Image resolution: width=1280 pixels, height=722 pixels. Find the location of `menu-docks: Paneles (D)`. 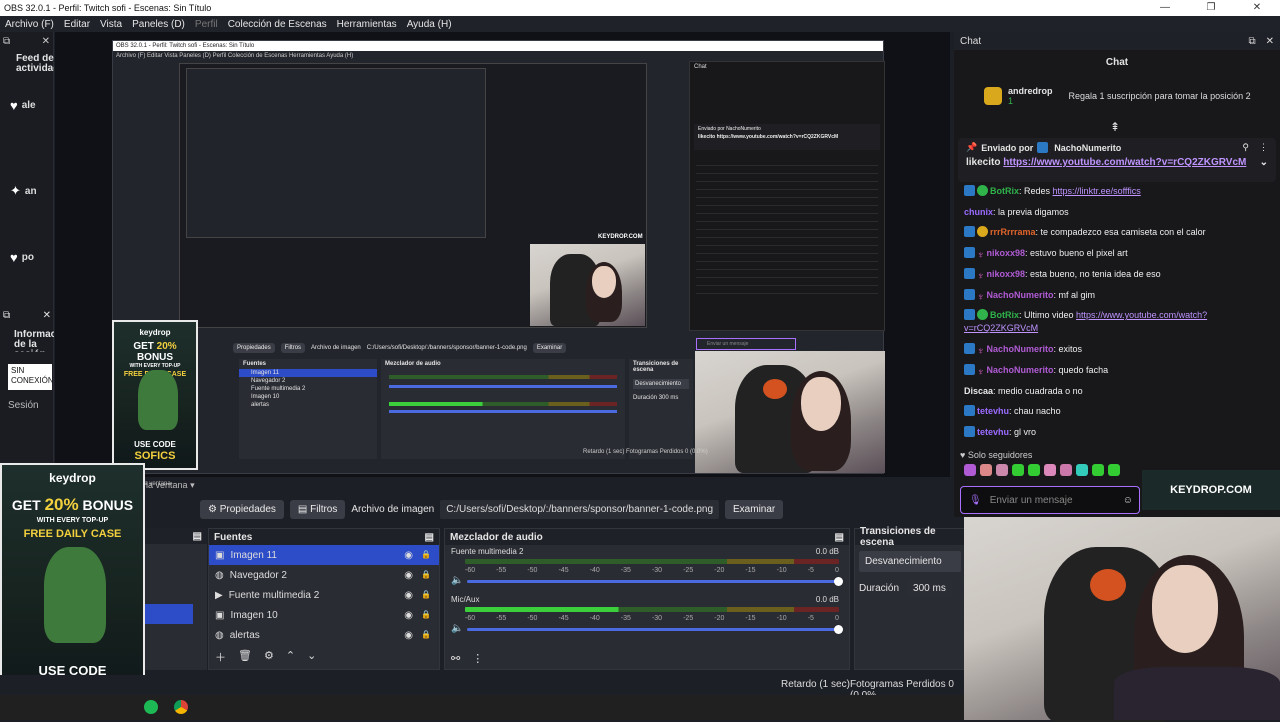

menu-docks: Paneles (D) is located at coordinates (158, 24).